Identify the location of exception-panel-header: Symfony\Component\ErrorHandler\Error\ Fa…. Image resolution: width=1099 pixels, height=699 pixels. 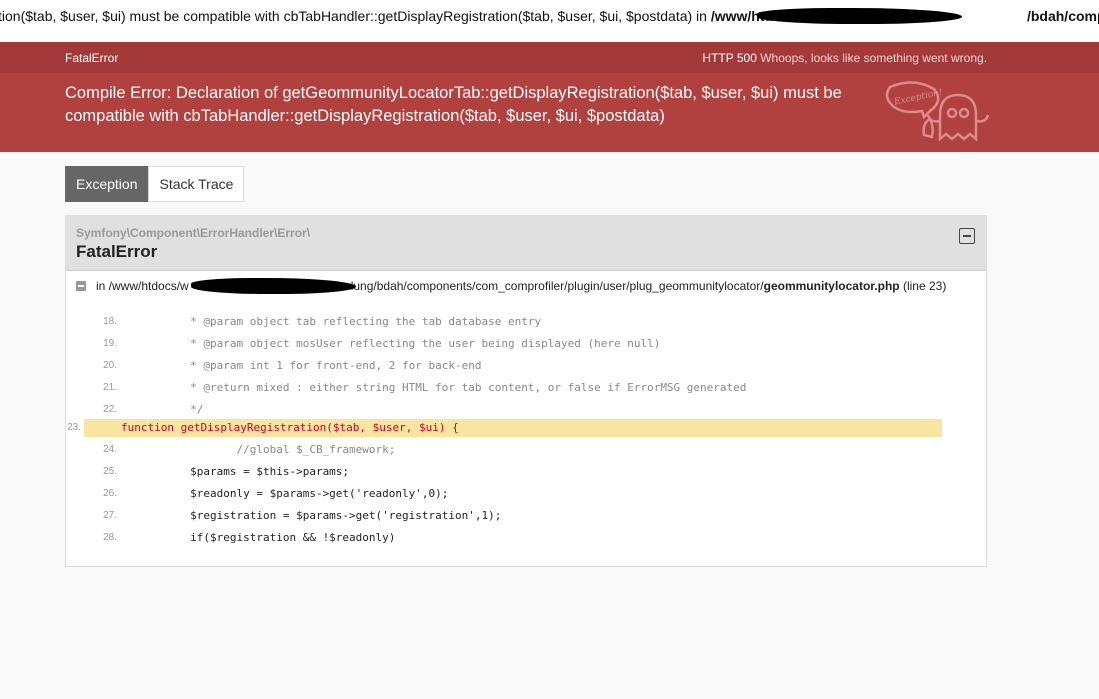
(526, 243).